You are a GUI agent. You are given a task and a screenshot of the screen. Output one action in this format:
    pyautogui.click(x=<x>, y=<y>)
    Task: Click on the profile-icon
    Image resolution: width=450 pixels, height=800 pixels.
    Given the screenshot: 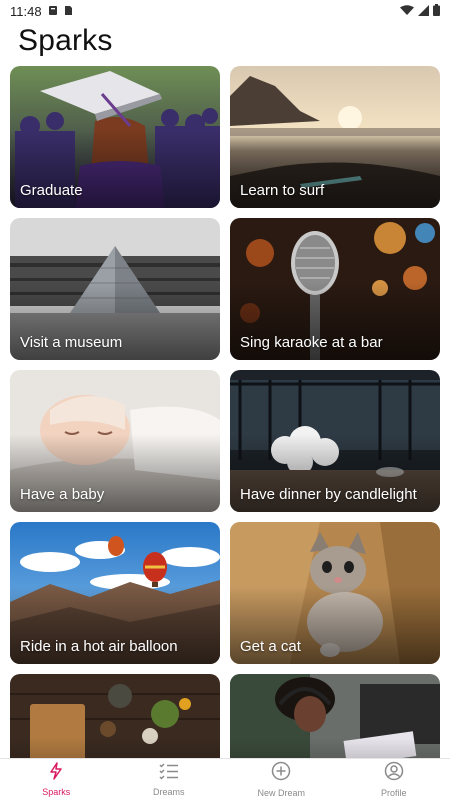 What is the action you would take?
    pyautogui.click(x=394, y=773)
    